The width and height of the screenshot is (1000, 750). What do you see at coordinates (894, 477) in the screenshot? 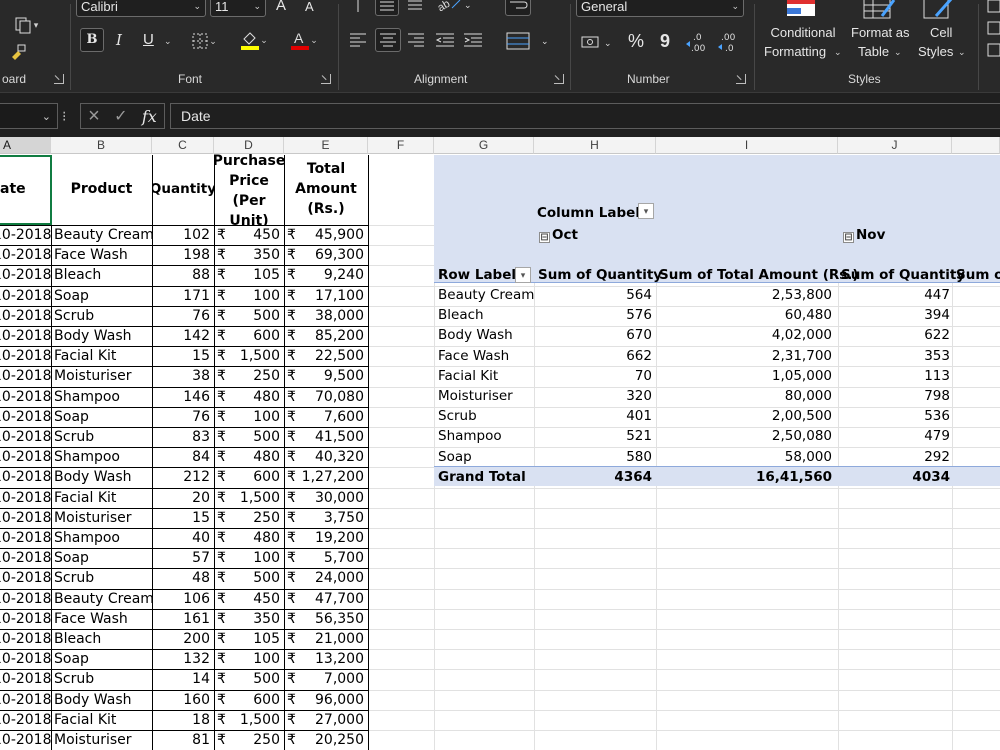
I see `grand-total-nov-qty: 4034` at bounding box center [894, 477].